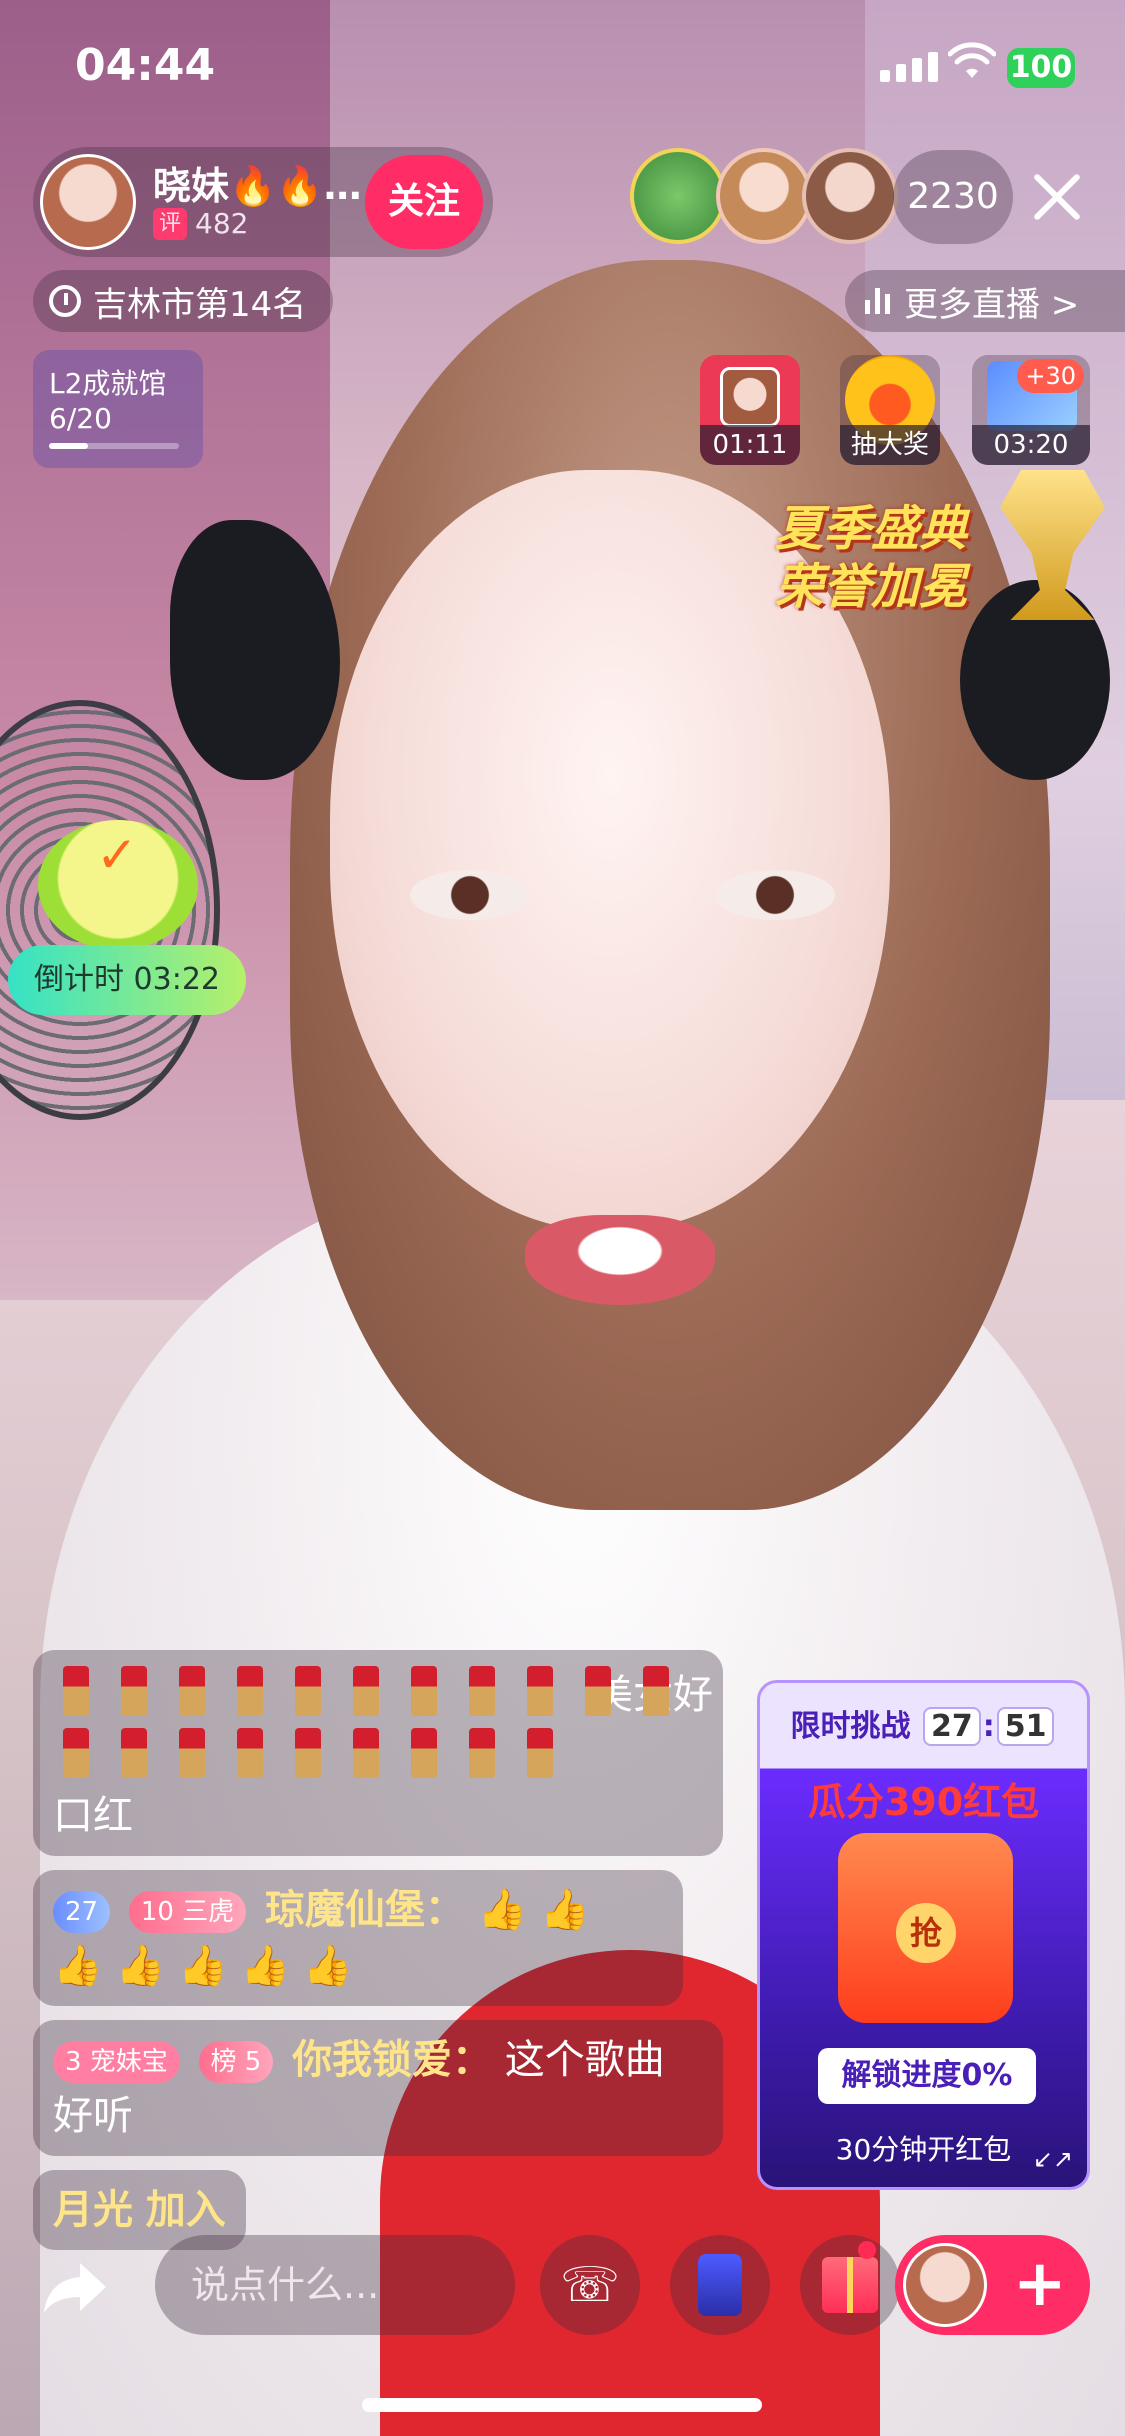  I want to click on join-text: 加入, so click(185, 2210).